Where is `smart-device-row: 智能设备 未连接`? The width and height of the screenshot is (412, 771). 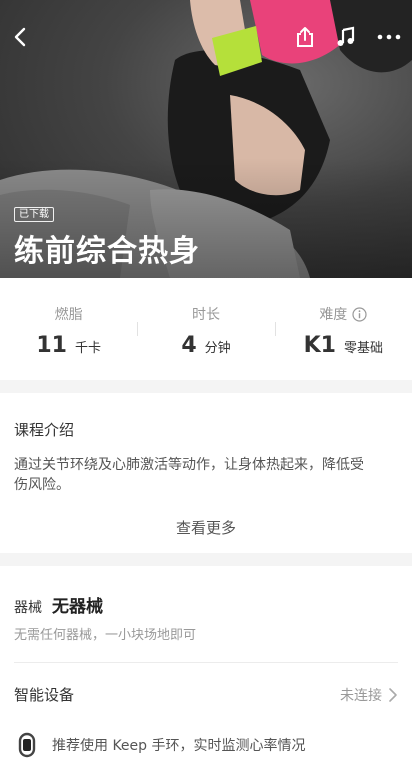
smart-device-row: 智能设备 未连接 is located at coordinates (206, 694).